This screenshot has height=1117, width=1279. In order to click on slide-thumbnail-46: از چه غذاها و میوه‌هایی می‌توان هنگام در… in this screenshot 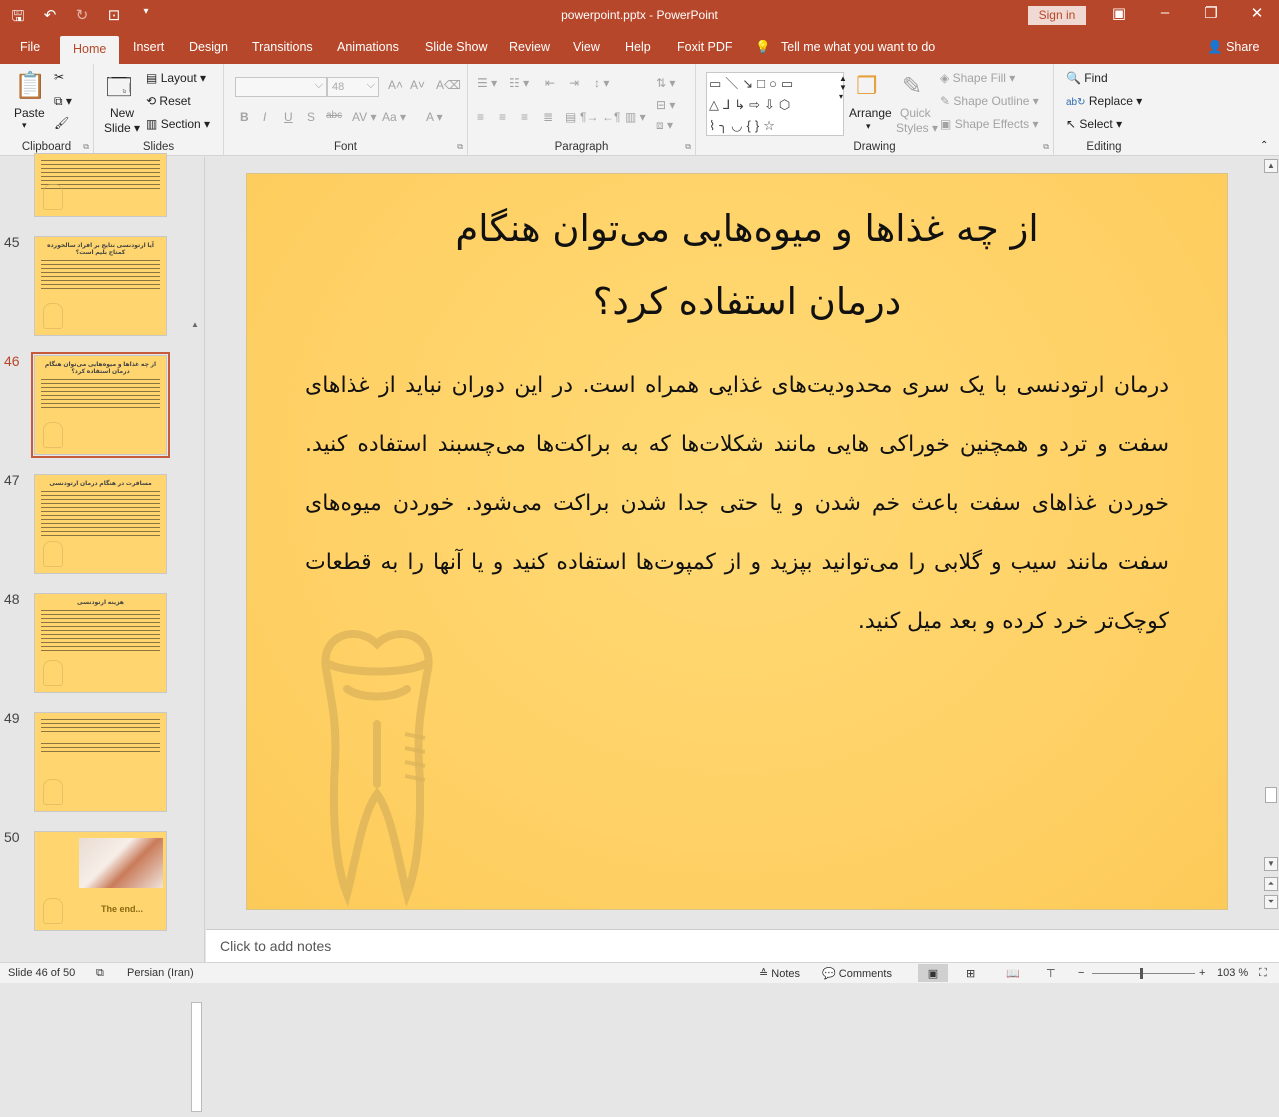, I will do `click(100, 405)`.